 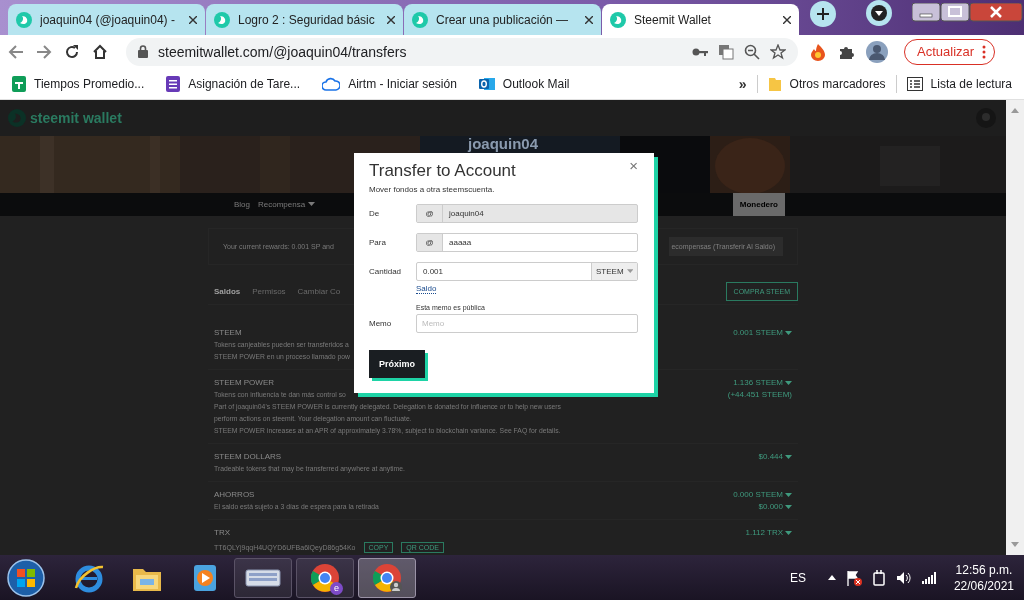 I want to click on browser-tab: Crear una publicación —, so click(x=502, y=19).